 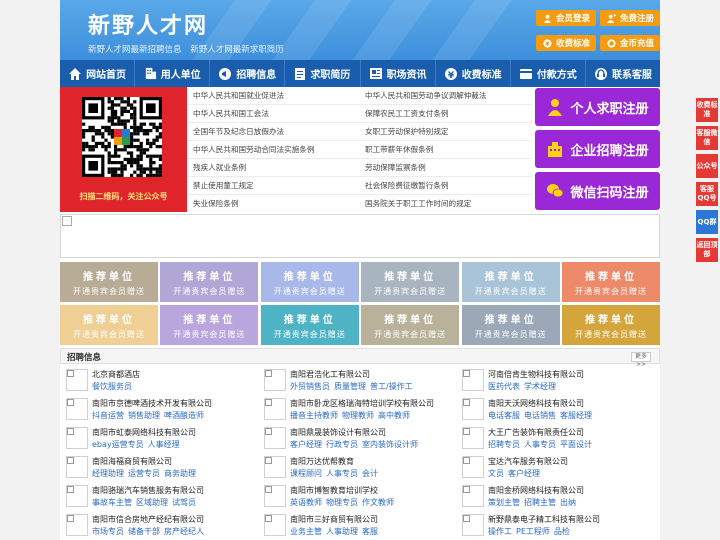 What do you see at coordinates (223, 185) in the screenshot?
I see `law-link: 禁止使用童工规定` at bounding box center [223, 185].